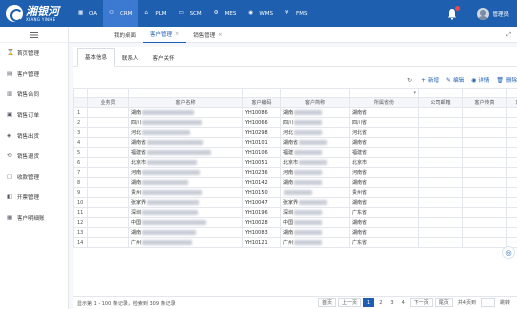  Describe the element at coordinates (108, 102) in the screenshot. I see `column-header: 业务员` at that location.